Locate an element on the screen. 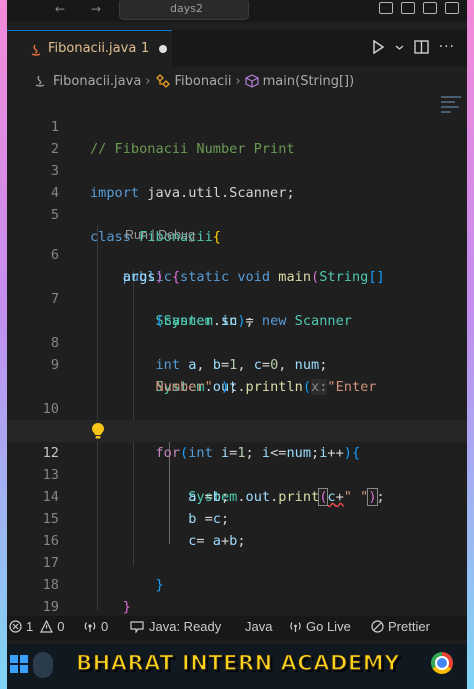 Image resolution: width=474 pixels, height=689 pixels. back-arrow-icon: ← is located at coordinates (60, 9).